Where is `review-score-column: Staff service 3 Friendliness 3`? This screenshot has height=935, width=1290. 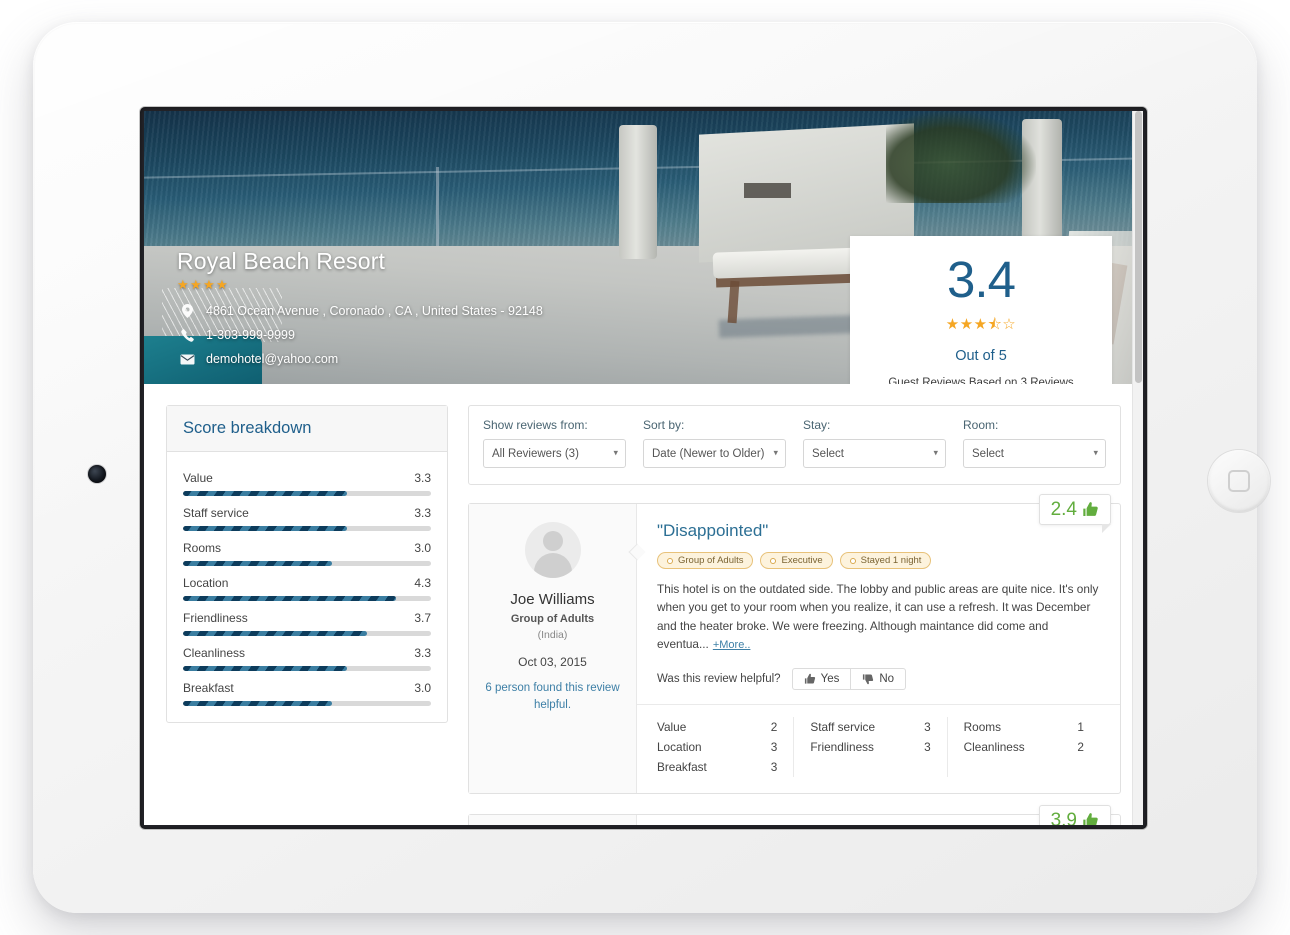
review-score-column: Staff service 3 Friendliness 3 is located at coordinates (869, 746).